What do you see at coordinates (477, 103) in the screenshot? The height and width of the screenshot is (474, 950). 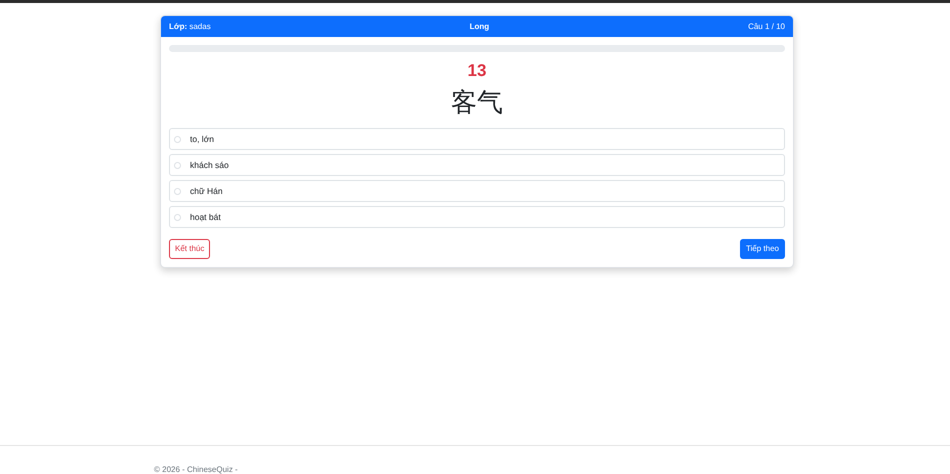 I see `chinese-word: 客气` at bounding box center [477, 103].